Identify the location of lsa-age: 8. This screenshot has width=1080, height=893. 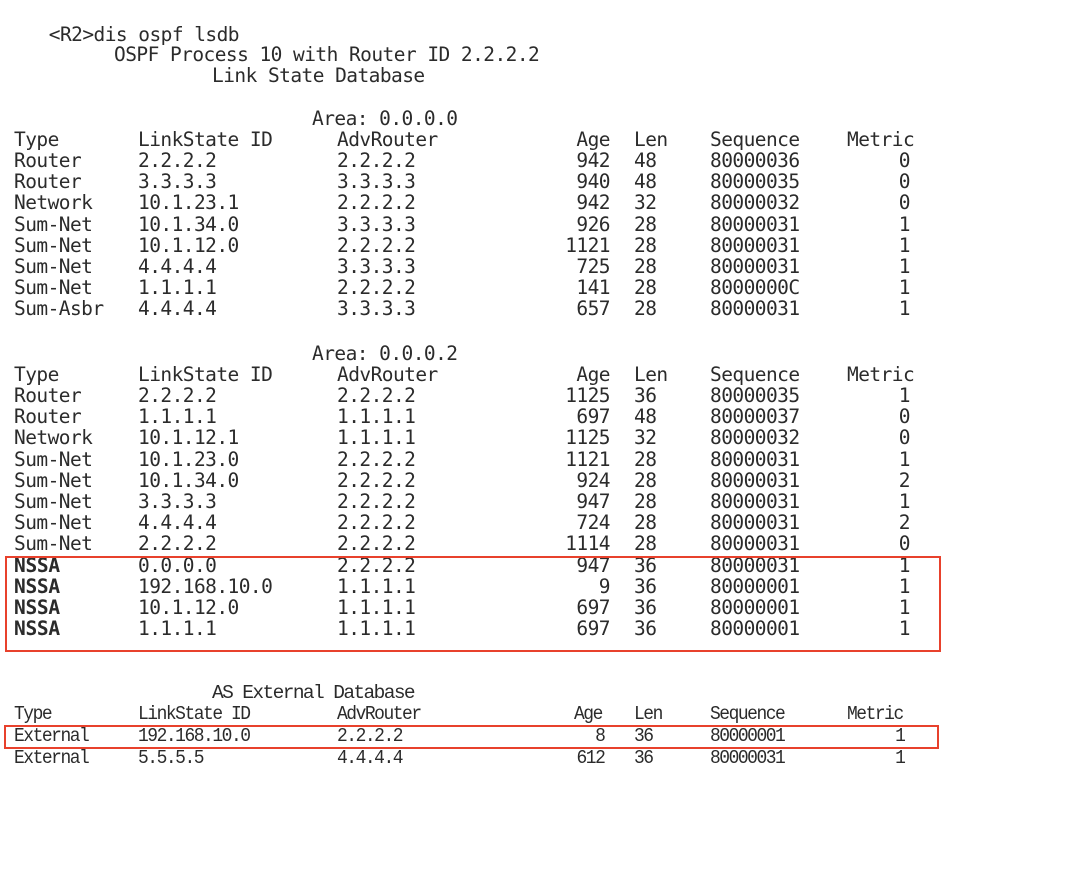
(600, 736).